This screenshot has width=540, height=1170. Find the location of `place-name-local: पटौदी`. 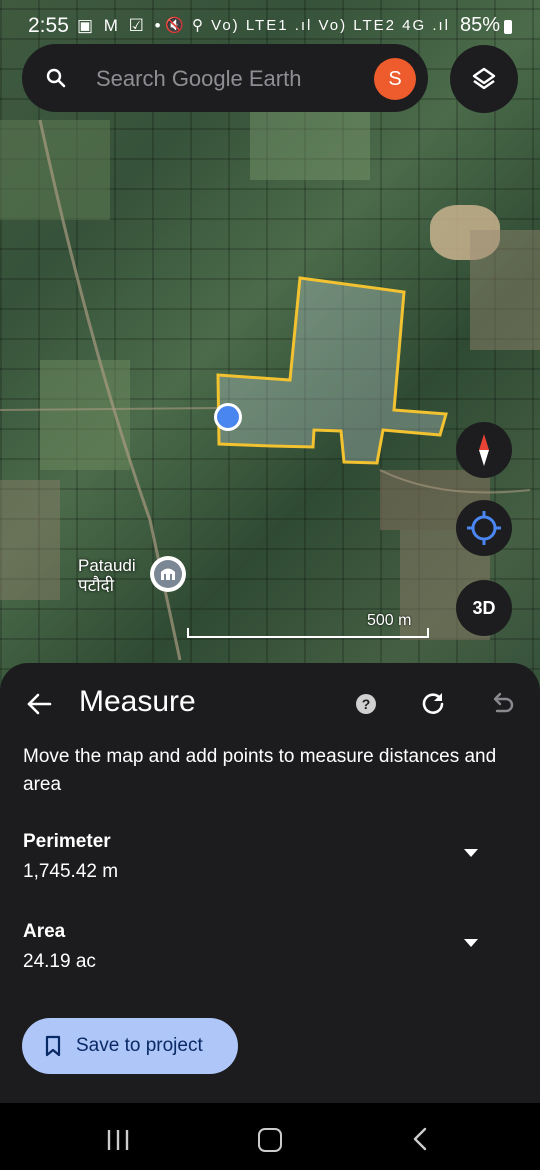

place-name-local: पटौदी is located at coordinates (96, 585).